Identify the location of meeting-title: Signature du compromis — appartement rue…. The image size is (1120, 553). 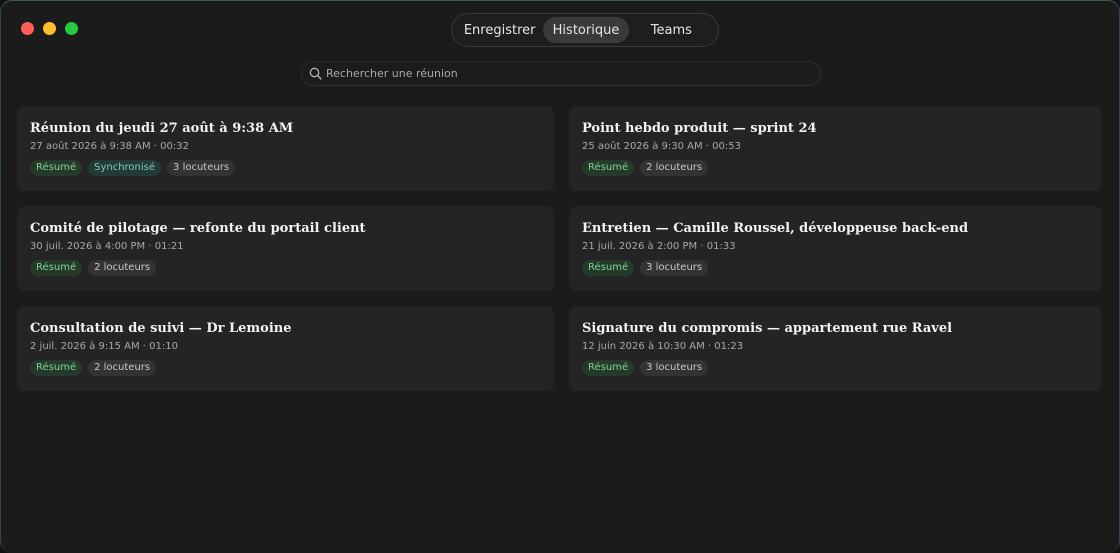
(767, 328).